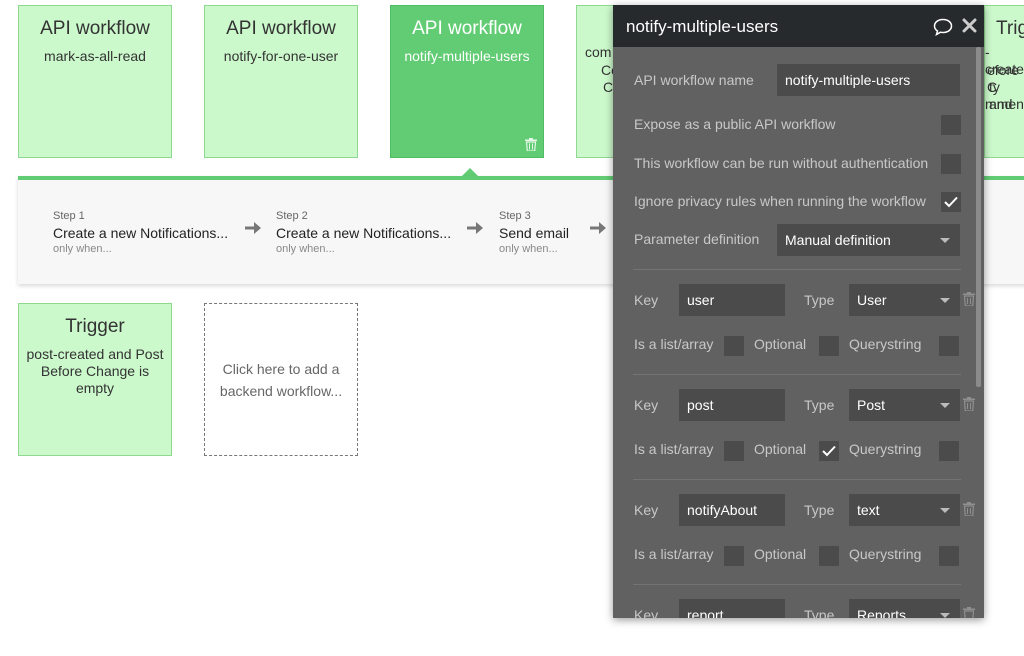 This screenshot has height=656, width=1024. I want to click on param-key-input: notifyAbout, so click(732, 510).